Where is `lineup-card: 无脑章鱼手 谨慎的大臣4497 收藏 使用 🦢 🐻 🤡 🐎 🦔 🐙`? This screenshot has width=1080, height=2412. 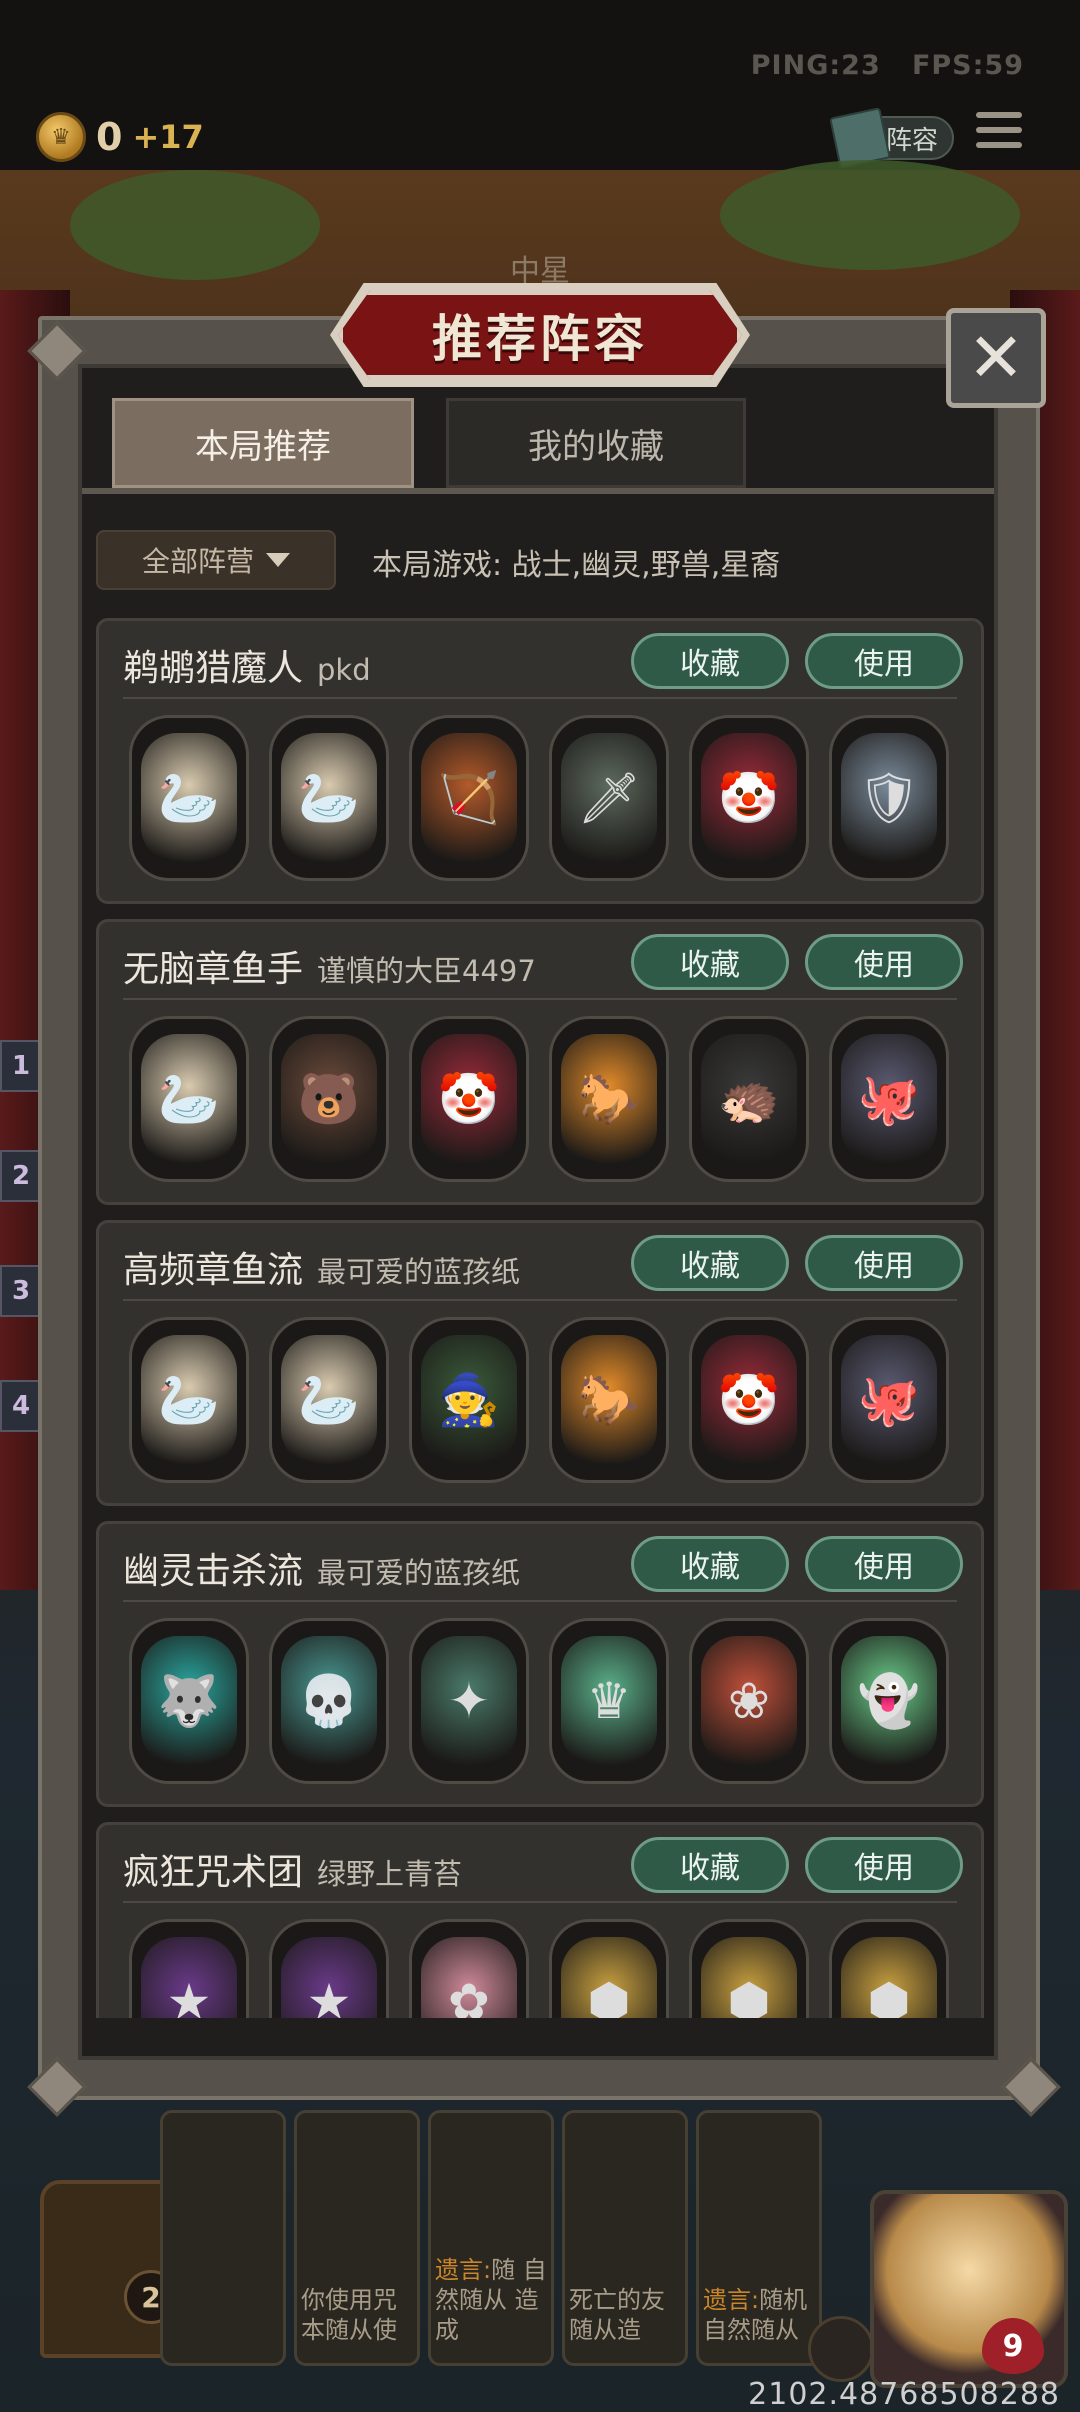 lineup-card: 无脑章鱼手 谨慎的大臣4497 收藏 使用 🦢 🐻 🤡 🐎 🦔 🐙 is located at coordinates (540, 1062).